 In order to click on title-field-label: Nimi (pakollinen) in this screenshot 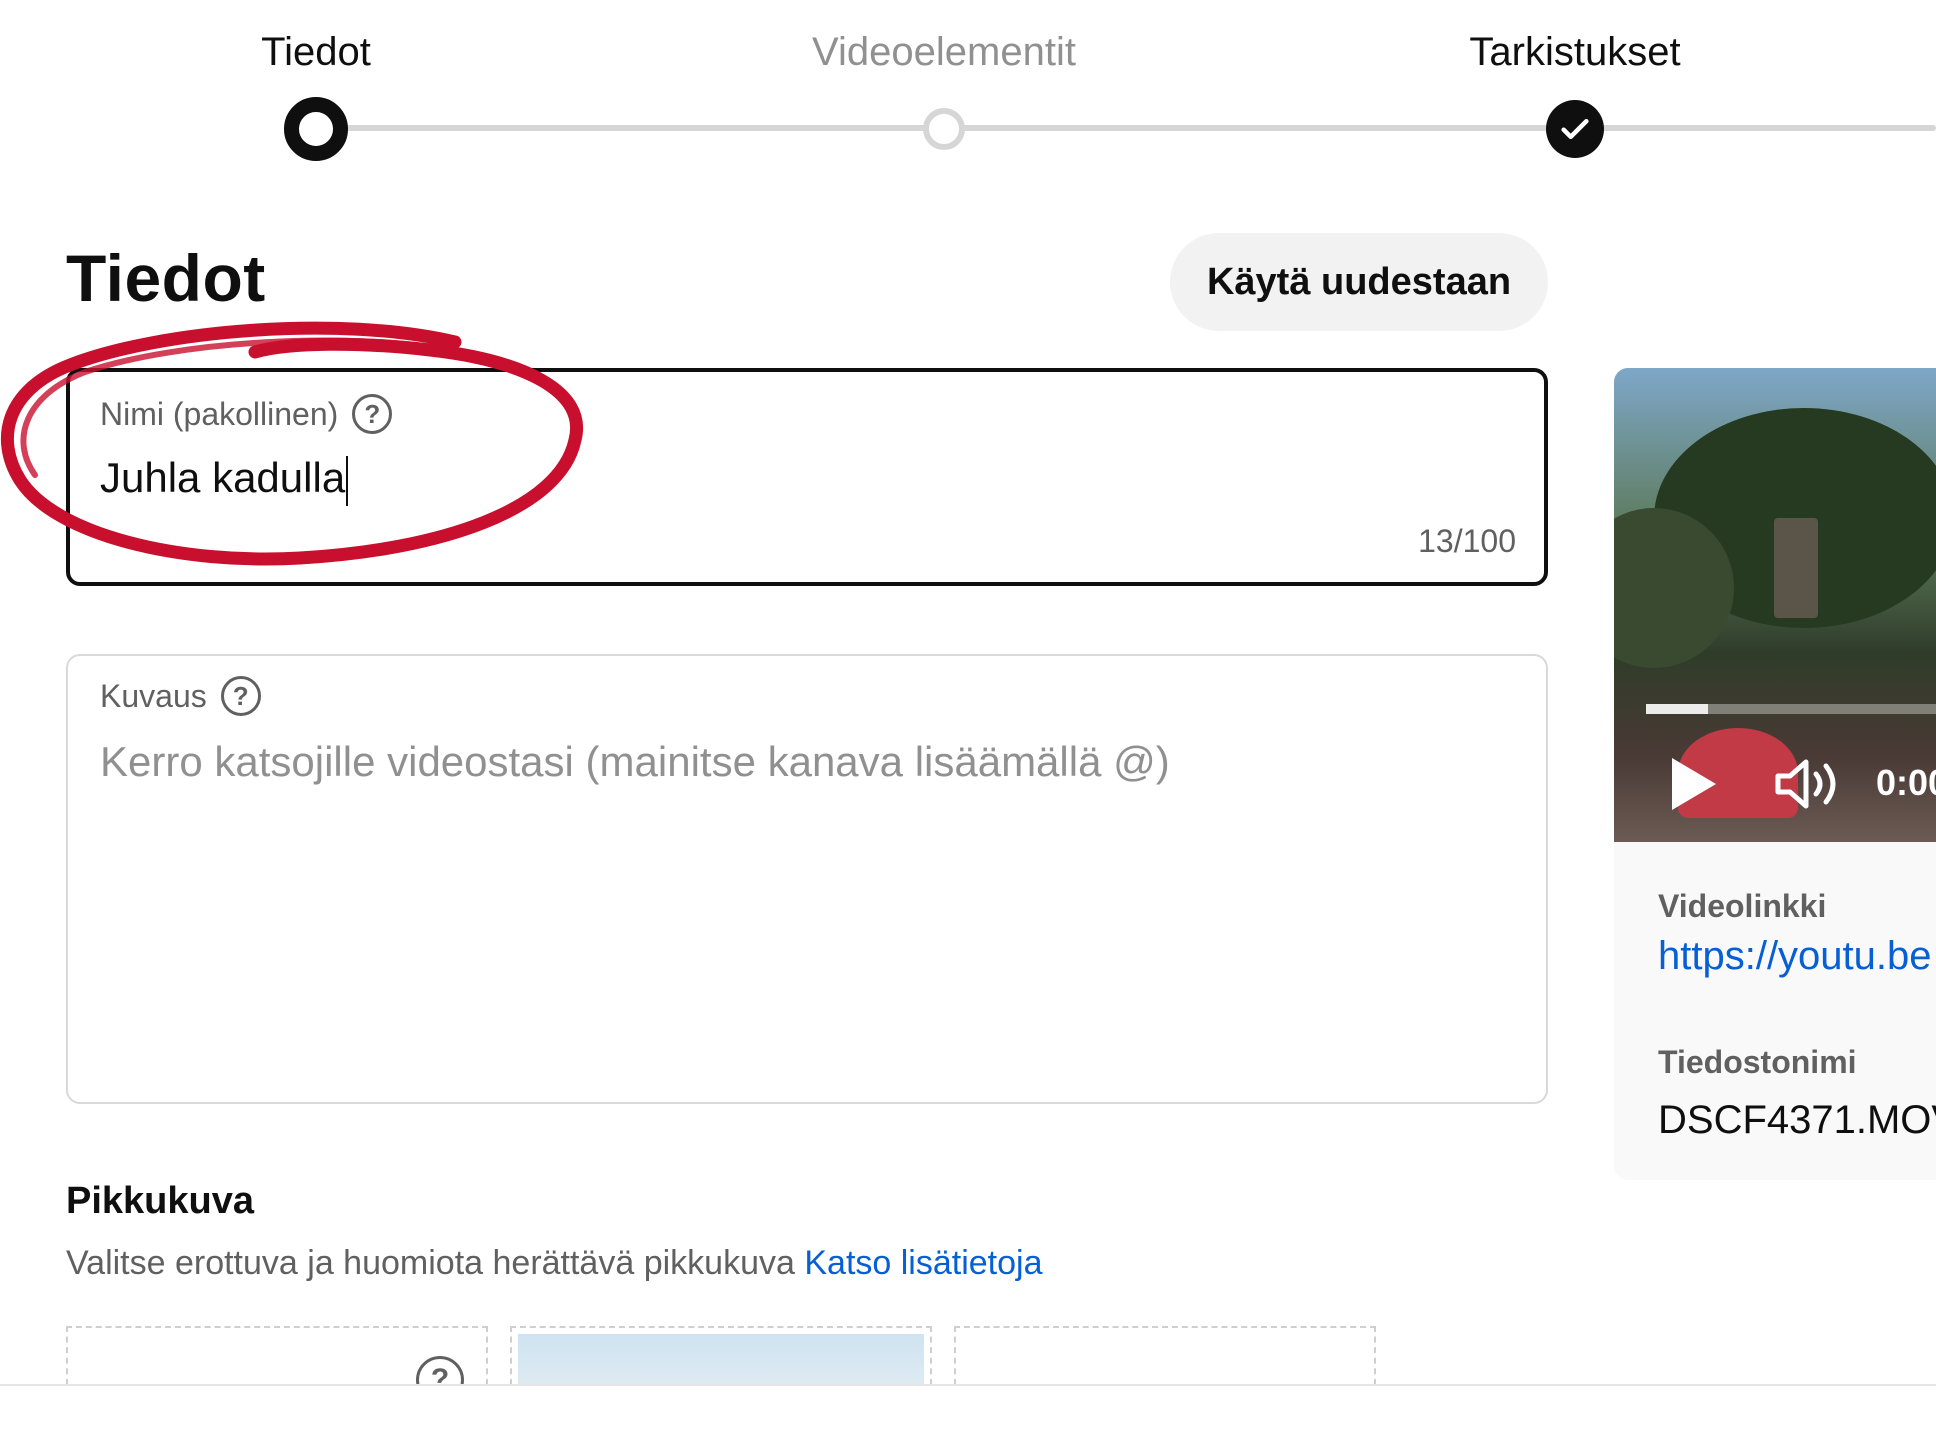, I will do `click(219, 413)`.